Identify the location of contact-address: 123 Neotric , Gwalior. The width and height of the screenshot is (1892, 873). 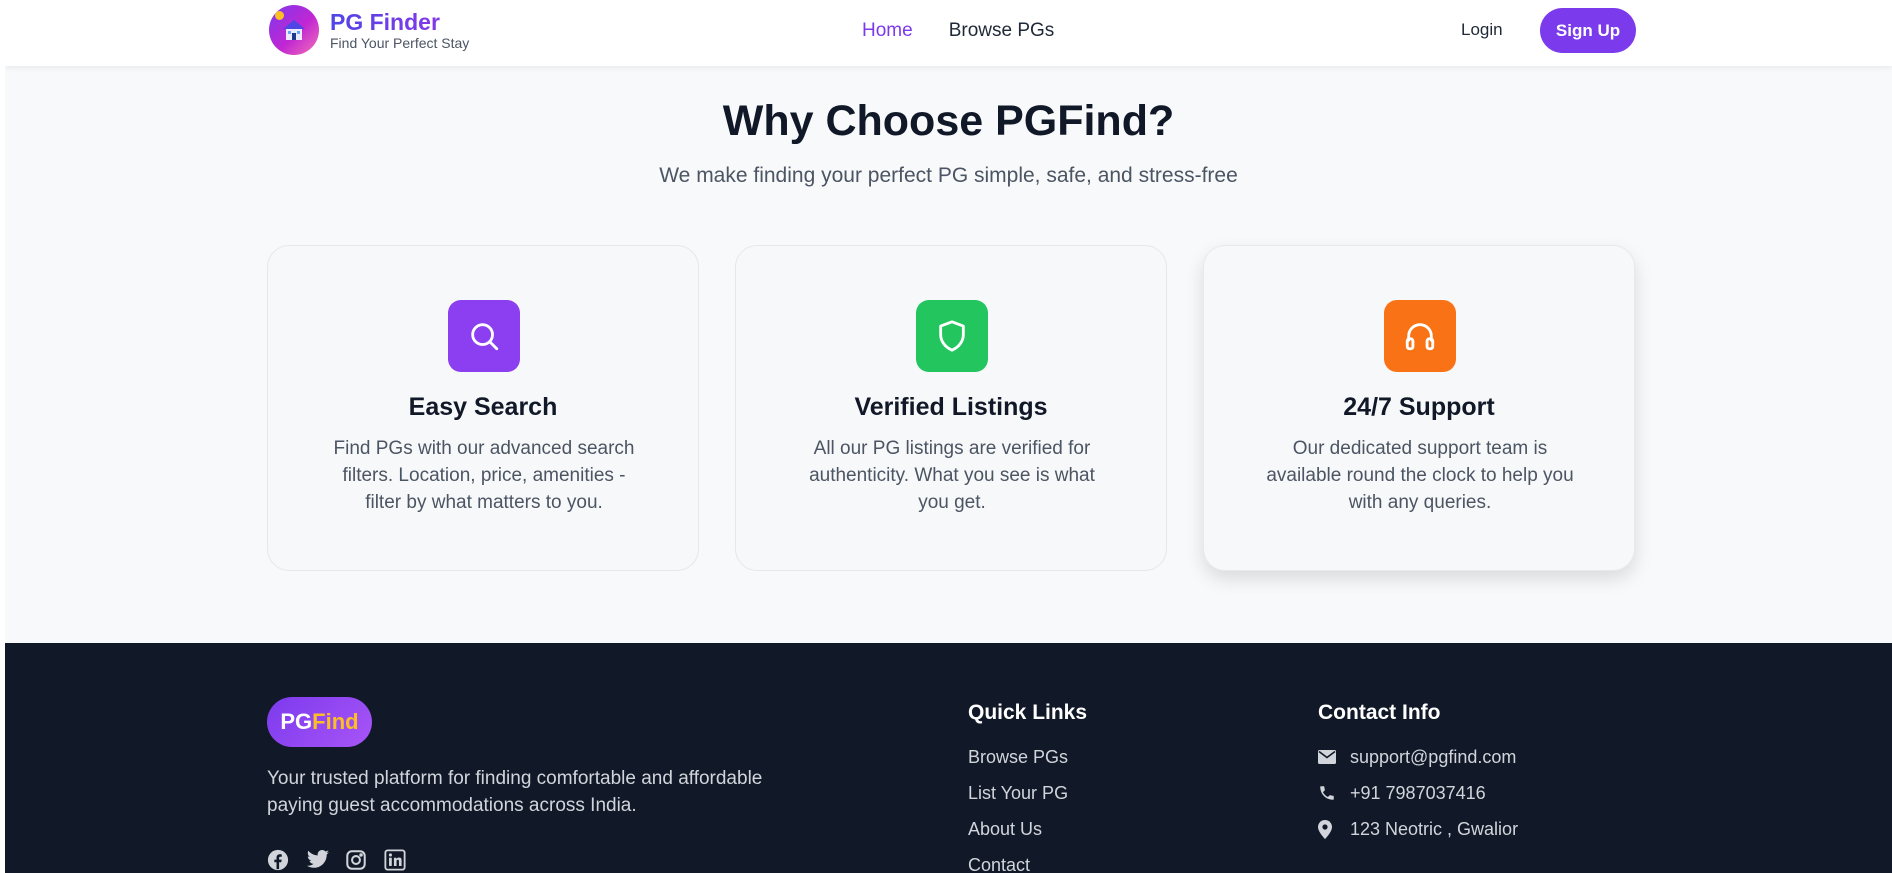
(1434, 829).